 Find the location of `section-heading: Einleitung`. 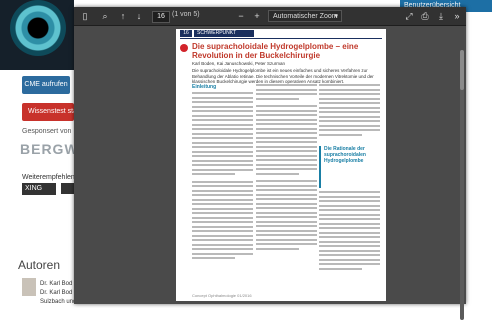

section-heading: Einleitung is located at coordinates (204, 87).